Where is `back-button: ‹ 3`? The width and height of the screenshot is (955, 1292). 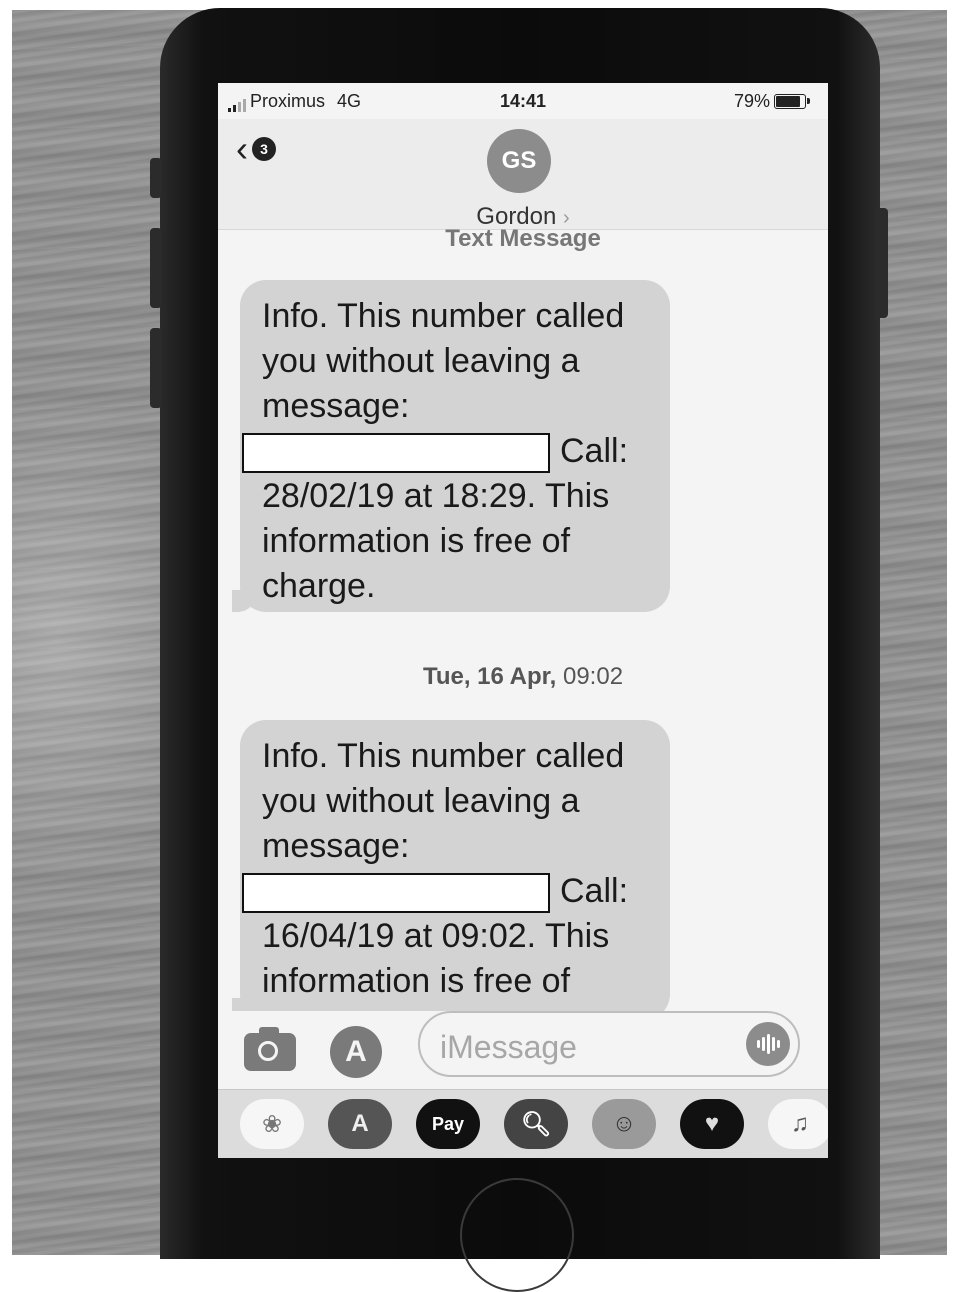 back-button: ‹ 3 is located at coordinates (256, 149).